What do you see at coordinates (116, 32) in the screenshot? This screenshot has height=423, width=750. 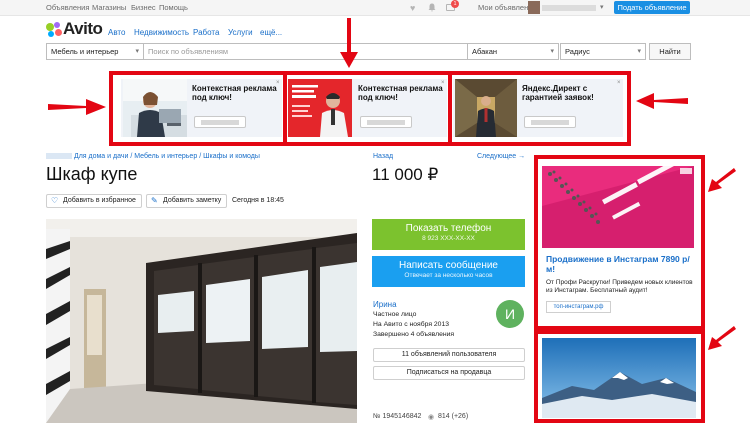 I see `nav-auto: Авто` at bounding box center [116, 32].